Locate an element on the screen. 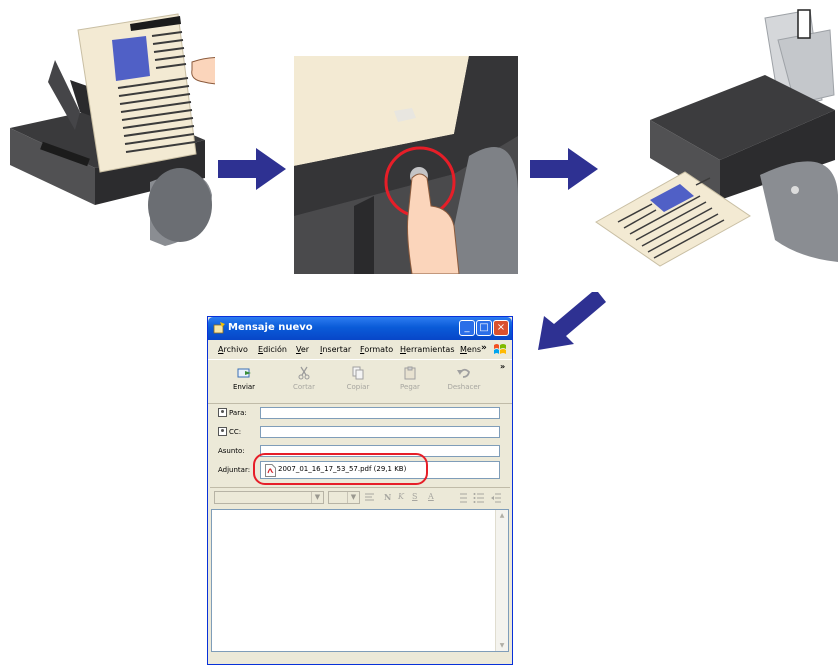 The width and height of the screenshot is (838, 668). close-button: × is located at coordinates (501, 328).